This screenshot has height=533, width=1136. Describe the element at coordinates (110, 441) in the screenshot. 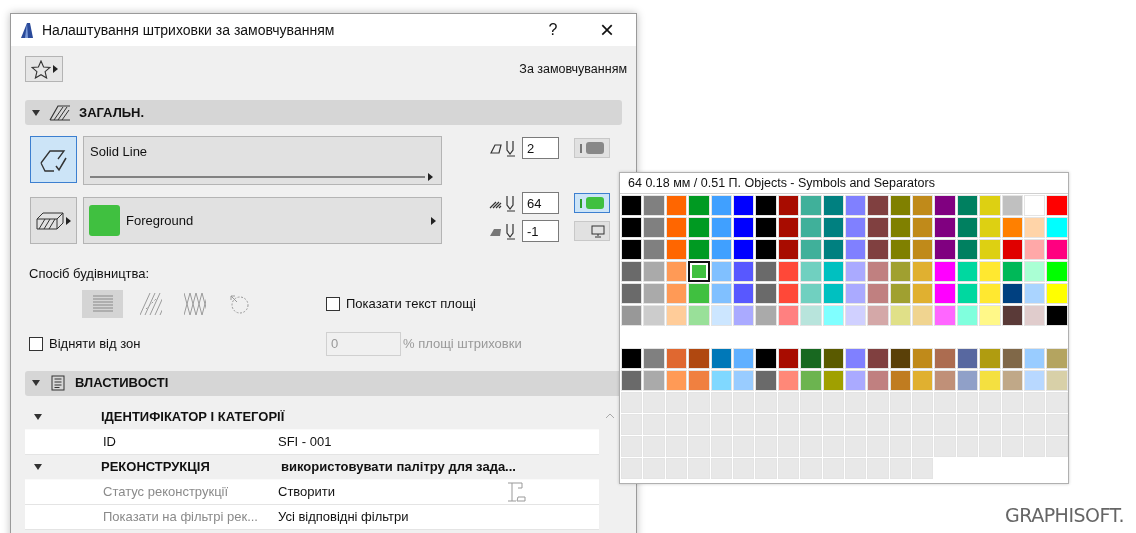

I see `property-name: ID` at that location.